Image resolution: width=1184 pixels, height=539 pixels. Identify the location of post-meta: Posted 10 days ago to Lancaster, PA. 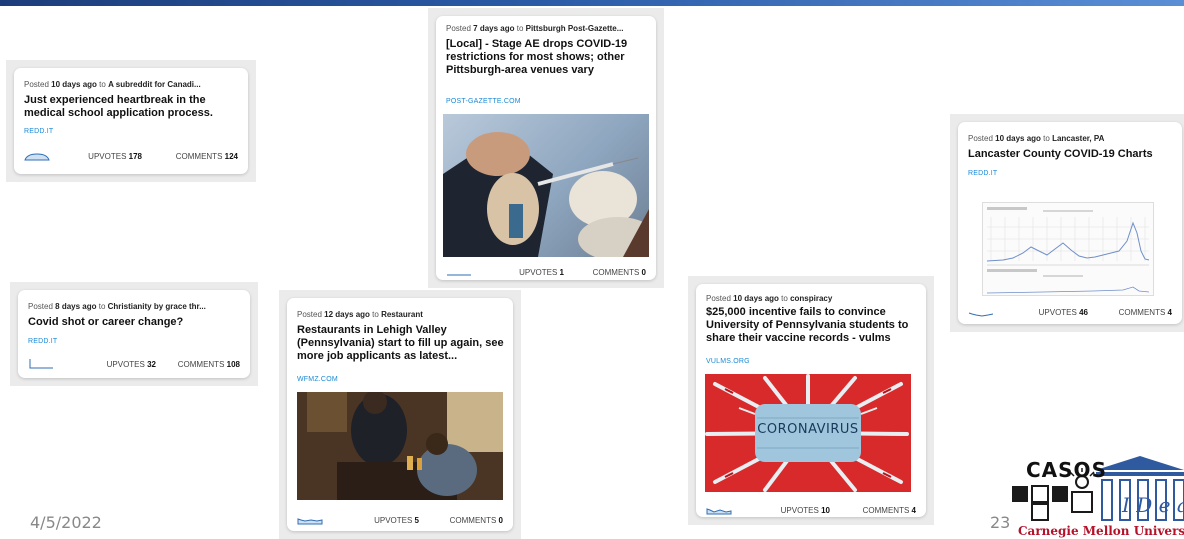
(1036, 138).